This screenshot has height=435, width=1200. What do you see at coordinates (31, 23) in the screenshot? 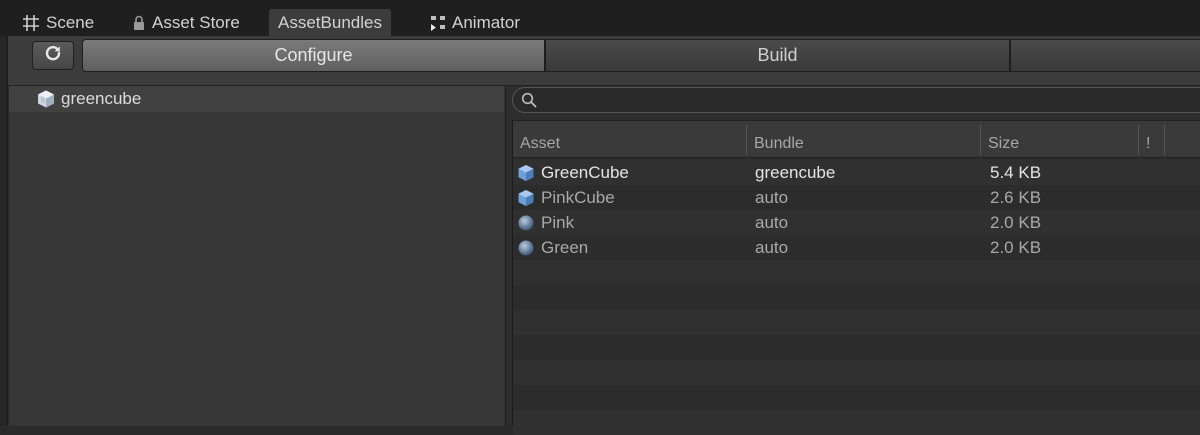
I see `grid-icon` at bounding box center [31, 23].